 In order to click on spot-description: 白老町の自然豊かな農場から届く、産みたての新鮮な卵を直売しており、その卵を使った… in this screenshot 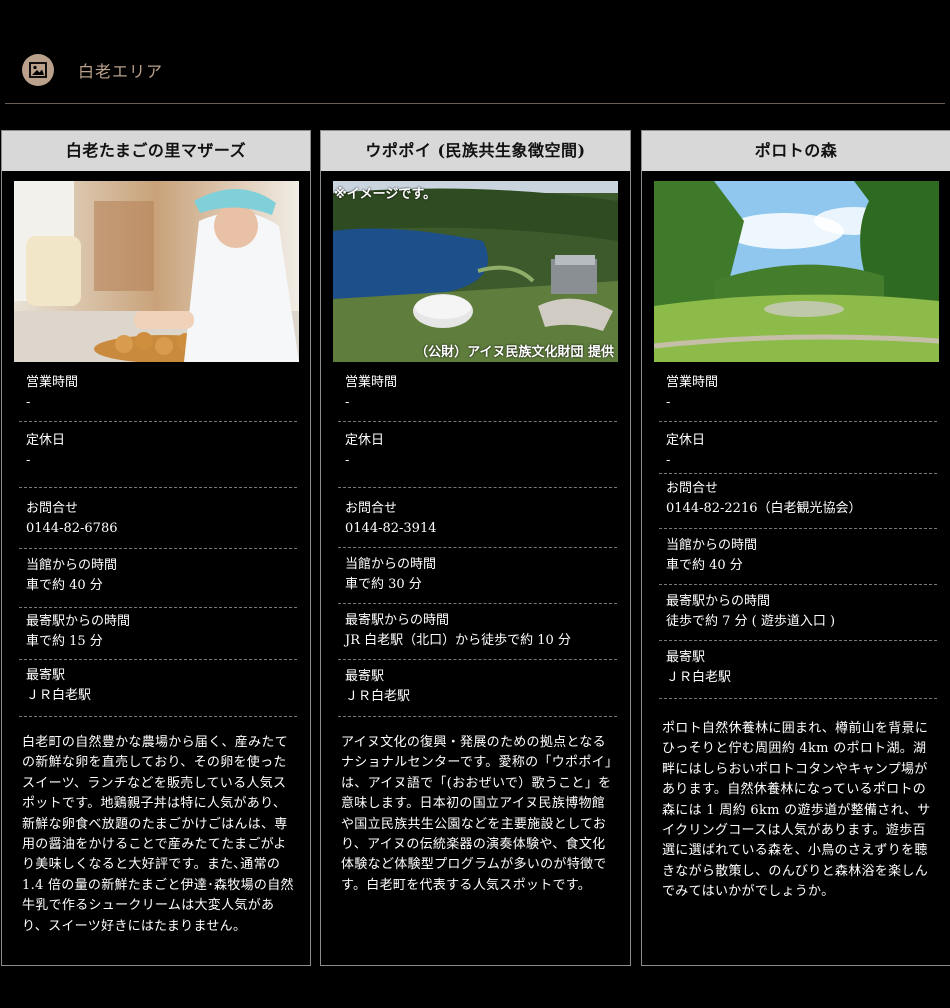, I will do `click(158, 834)`.